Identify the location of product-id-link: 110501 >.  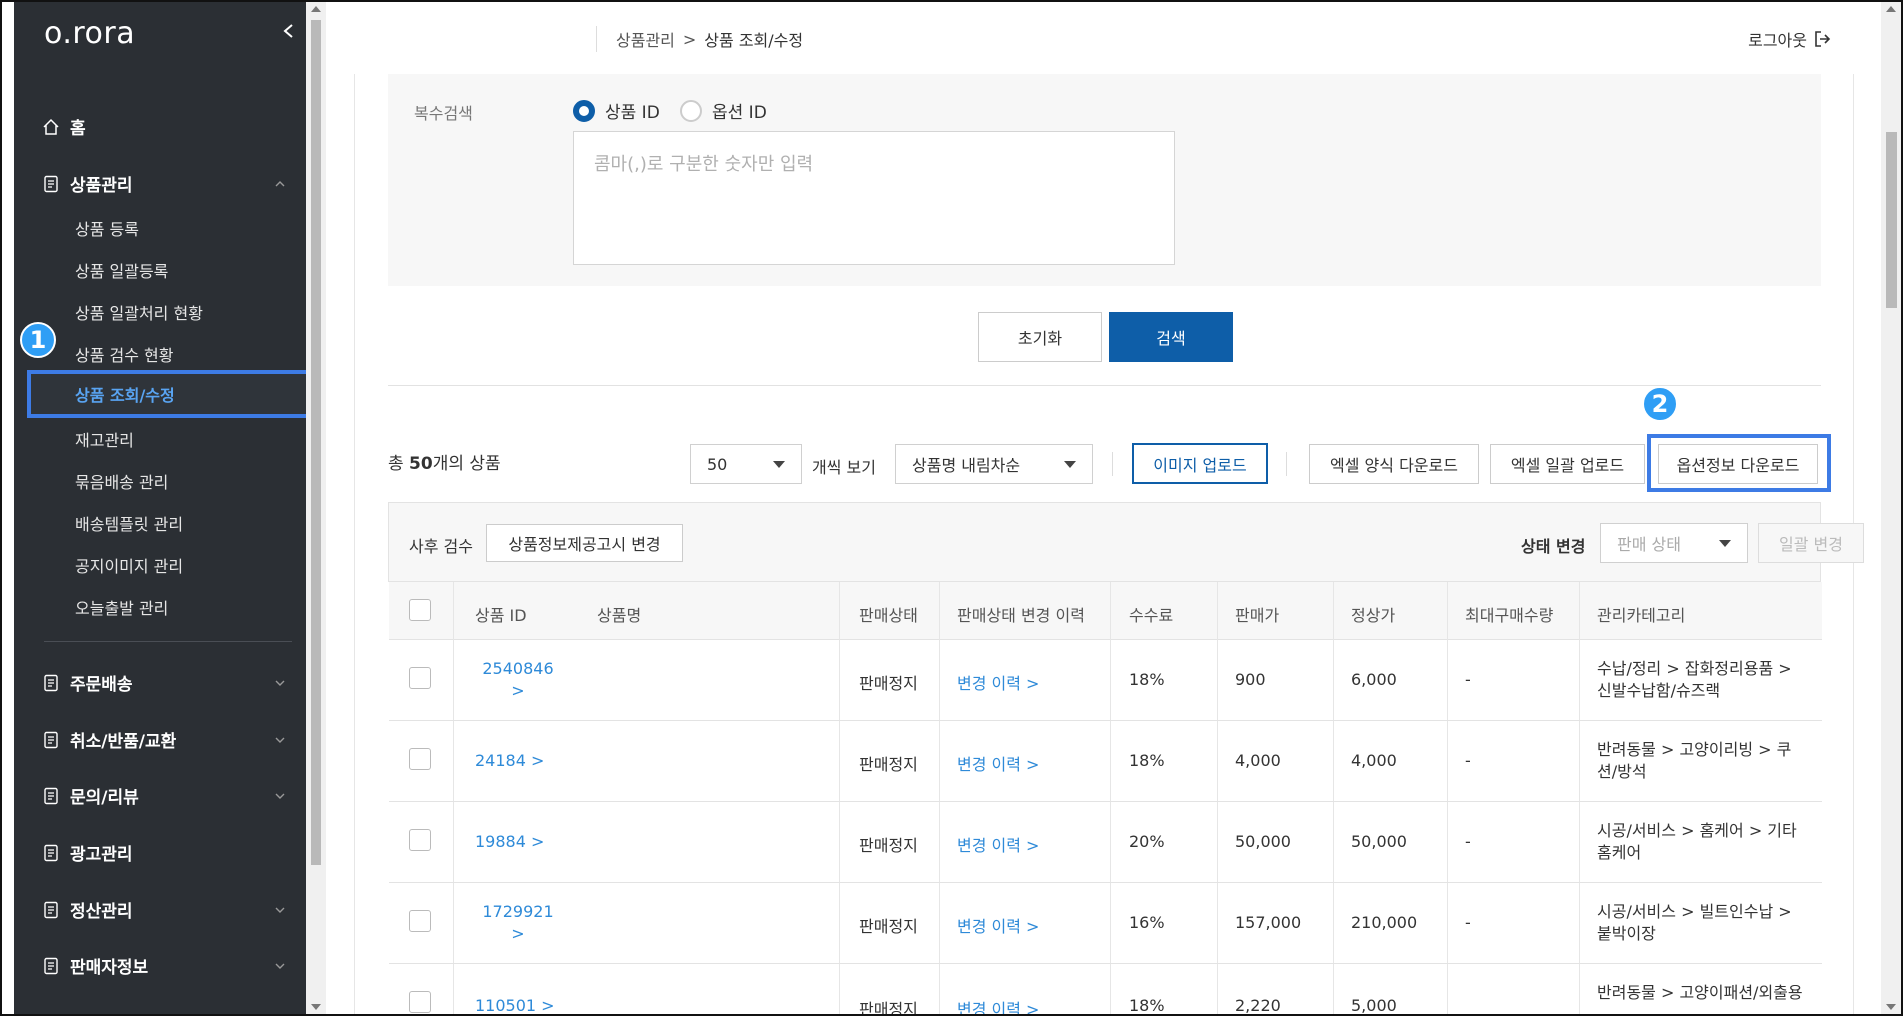
(515, 1005).